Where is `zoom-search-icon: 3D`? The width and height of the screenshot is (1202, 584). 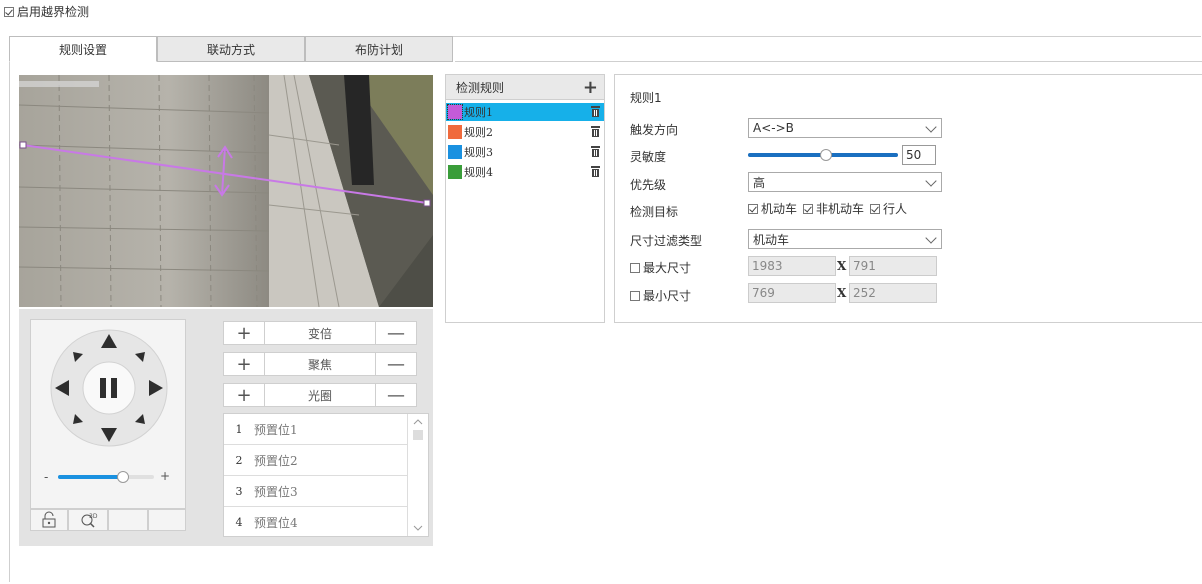 zoom-search-icon: 3D is located at coordinates (89, 520).